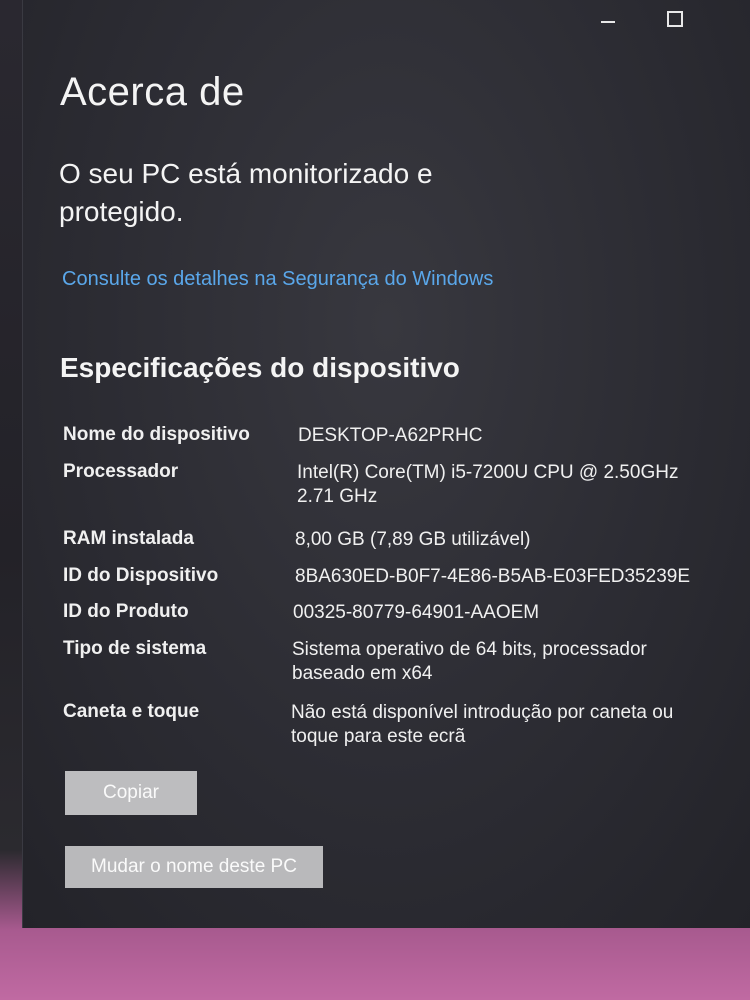 The image size is (750, 1000). Describe the element at coordinates (141, 575) in the screenshot. I see `spec-label: ID do Dispositivo` at that location.